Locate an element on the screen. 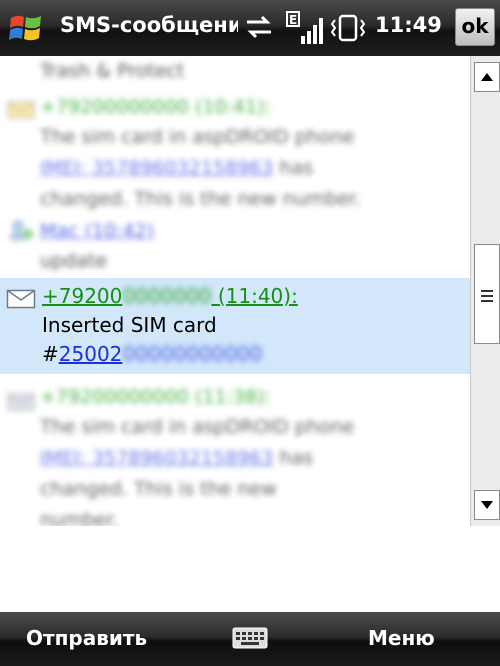 Image resolution: width=500 pixels, height=666 pixels. sim-number-link: 2500200000000000 is located at coordinates (161, 354).